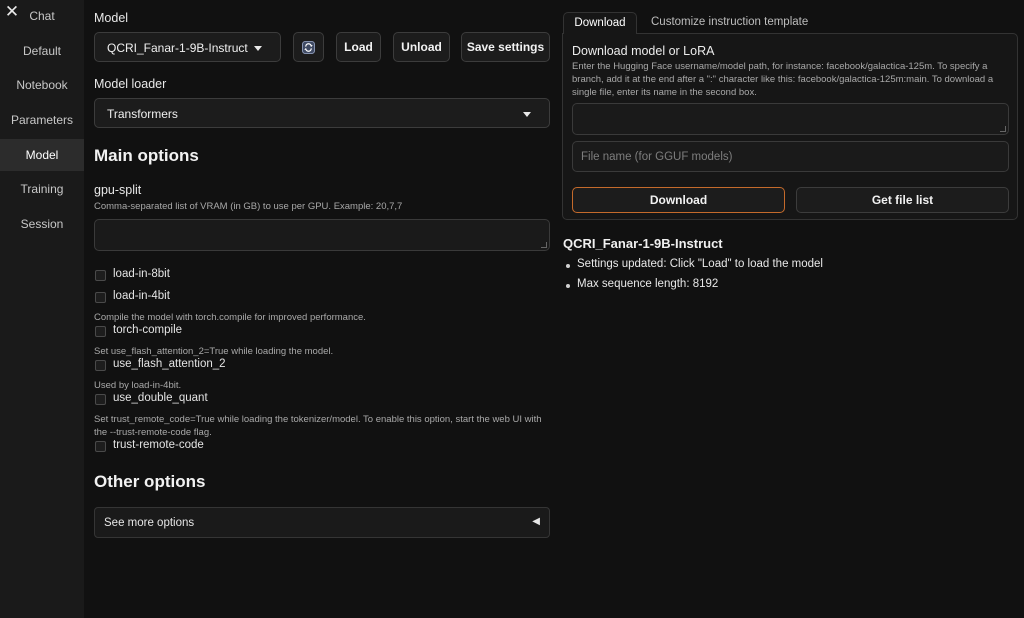 The image size is (1024, 618). Describe the element at coordinates (421, 47) in the screenshot. I see `unload-button: Unload` at that location.